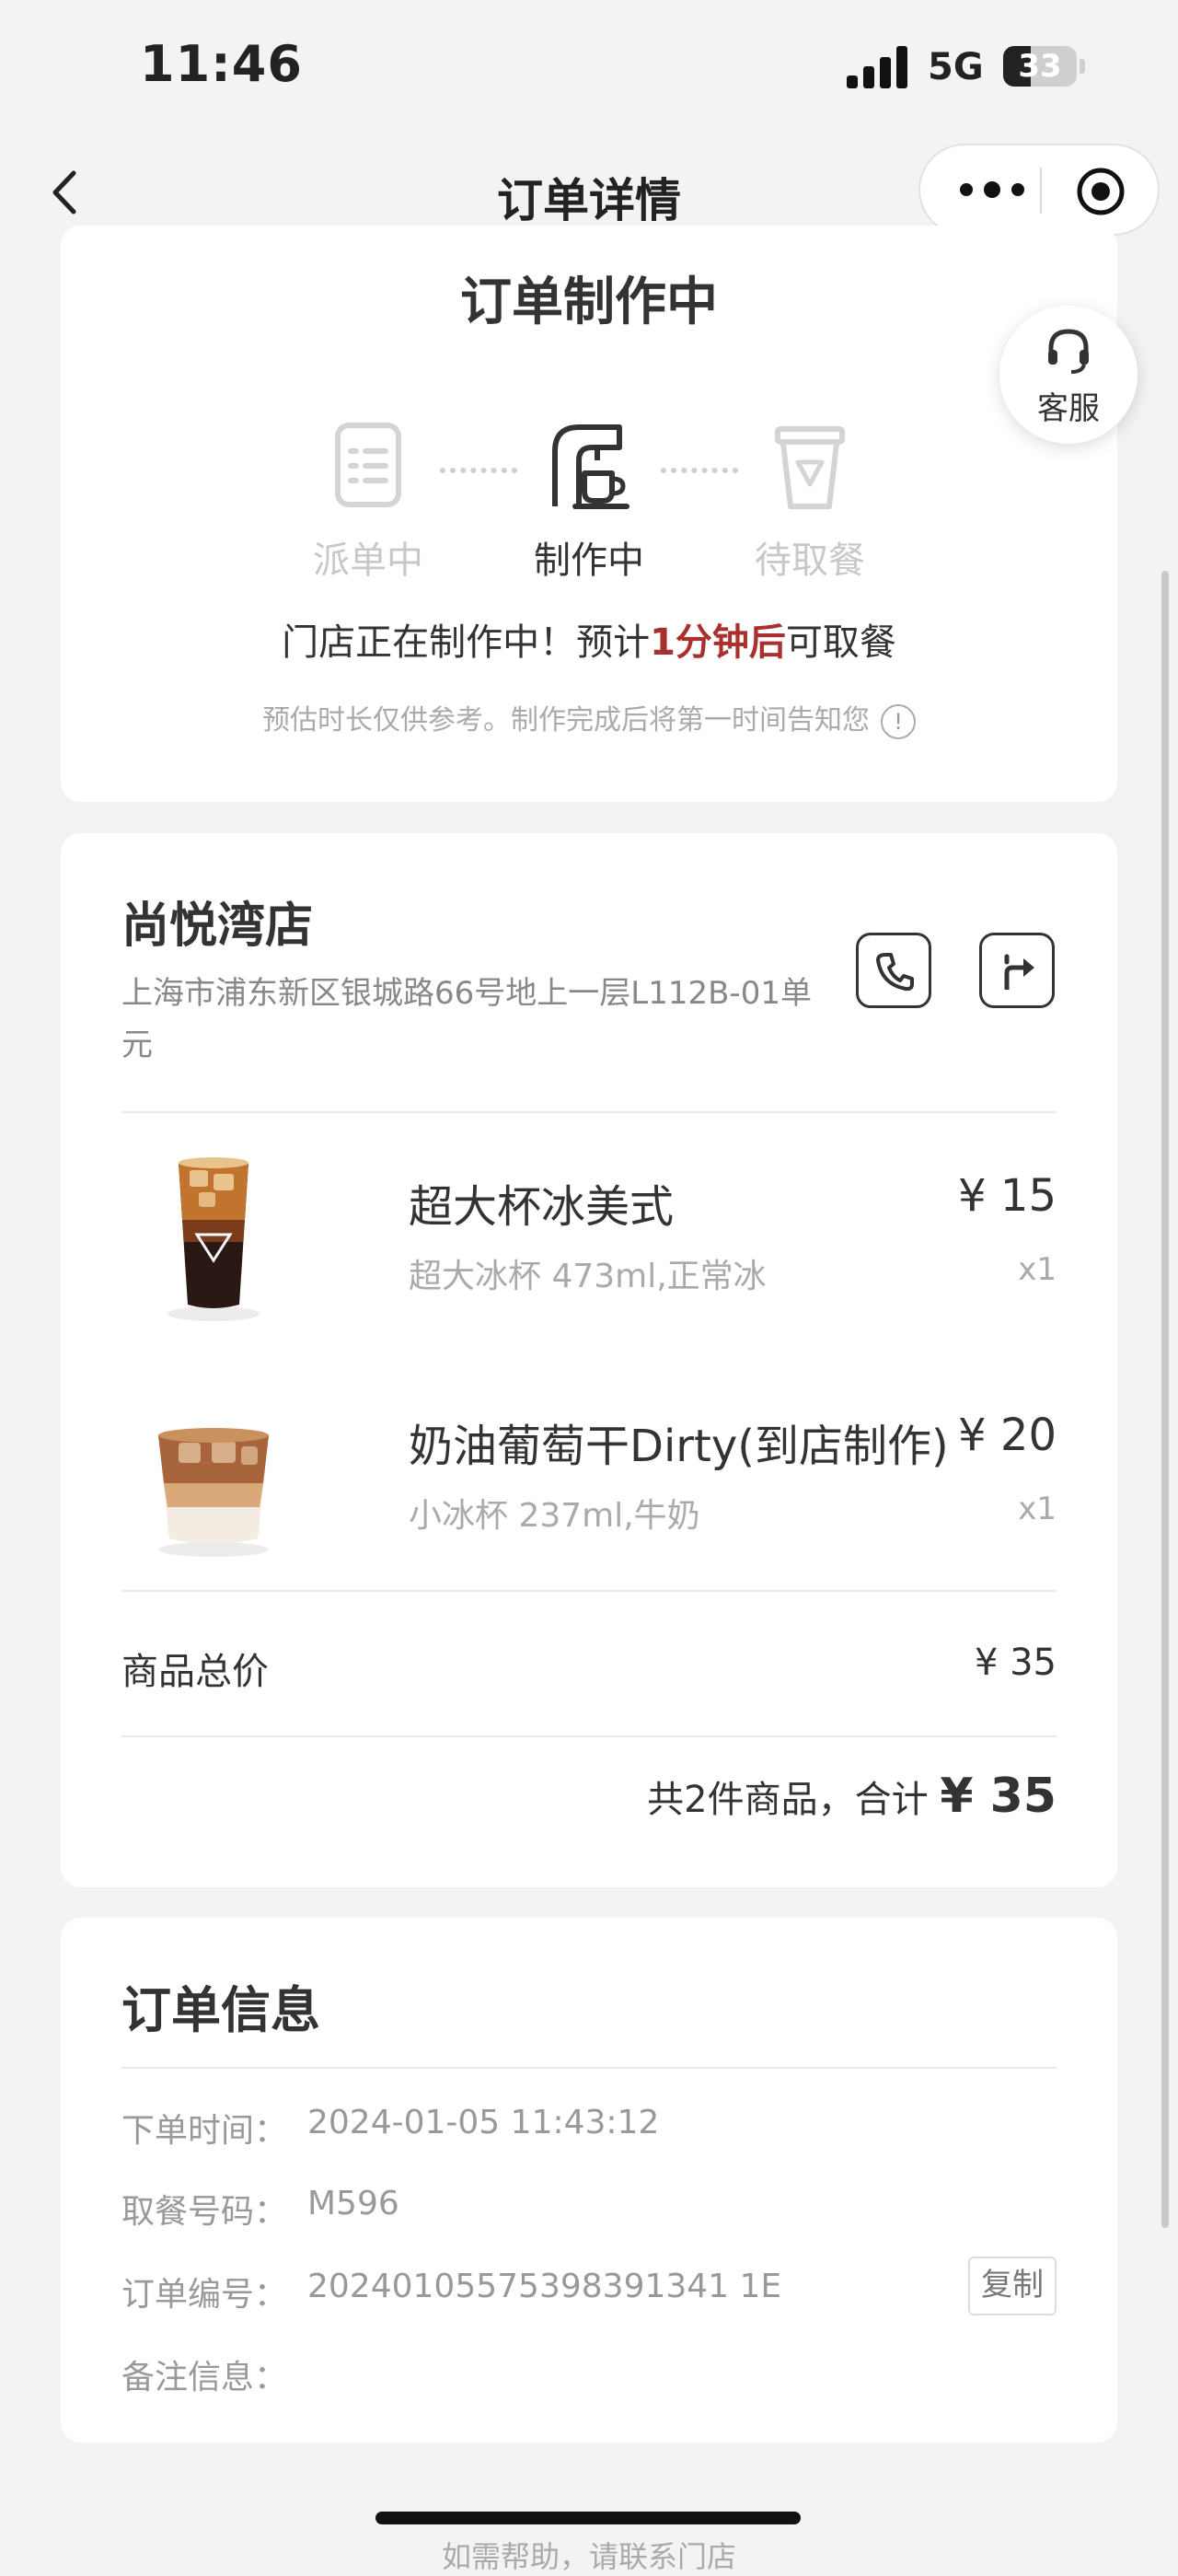  I want to click on order-time-row: 下单时间： 2024-01-05 11:43:12, so click(589, 2131).